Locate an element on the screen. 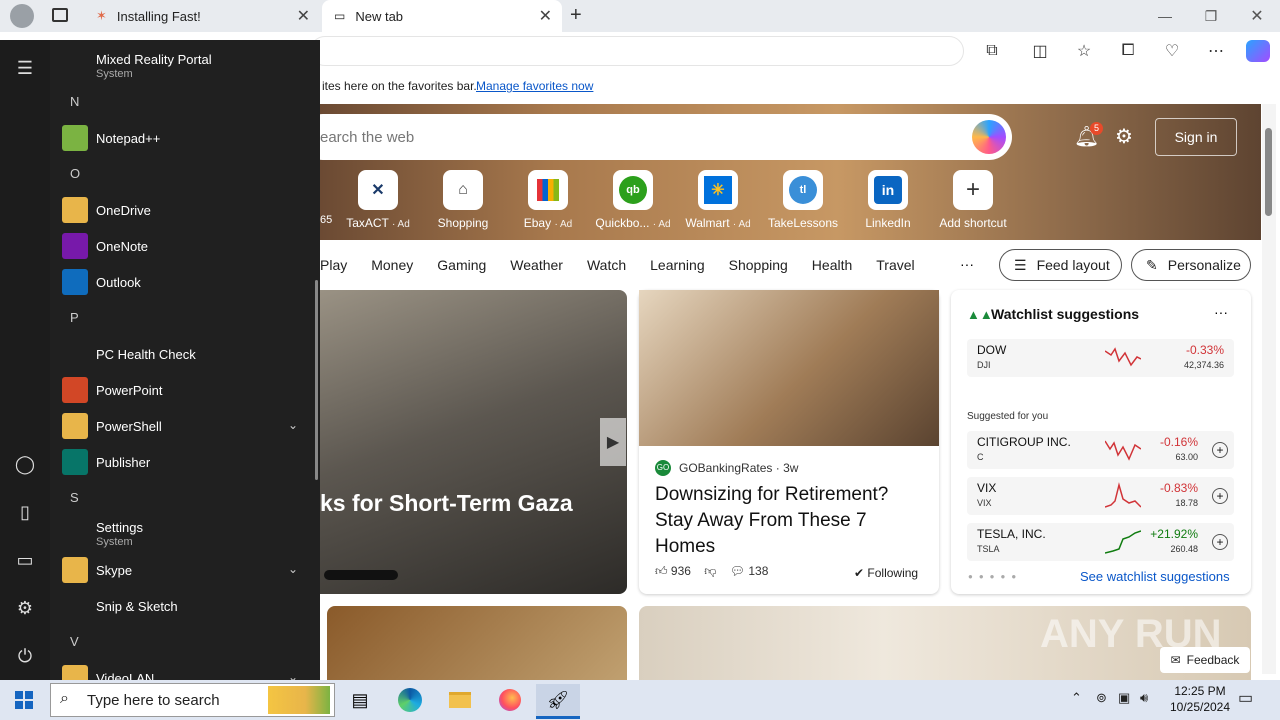 This screenshot has width=1280, height=720. nav-money: Money is located at coordinates (392, 265).